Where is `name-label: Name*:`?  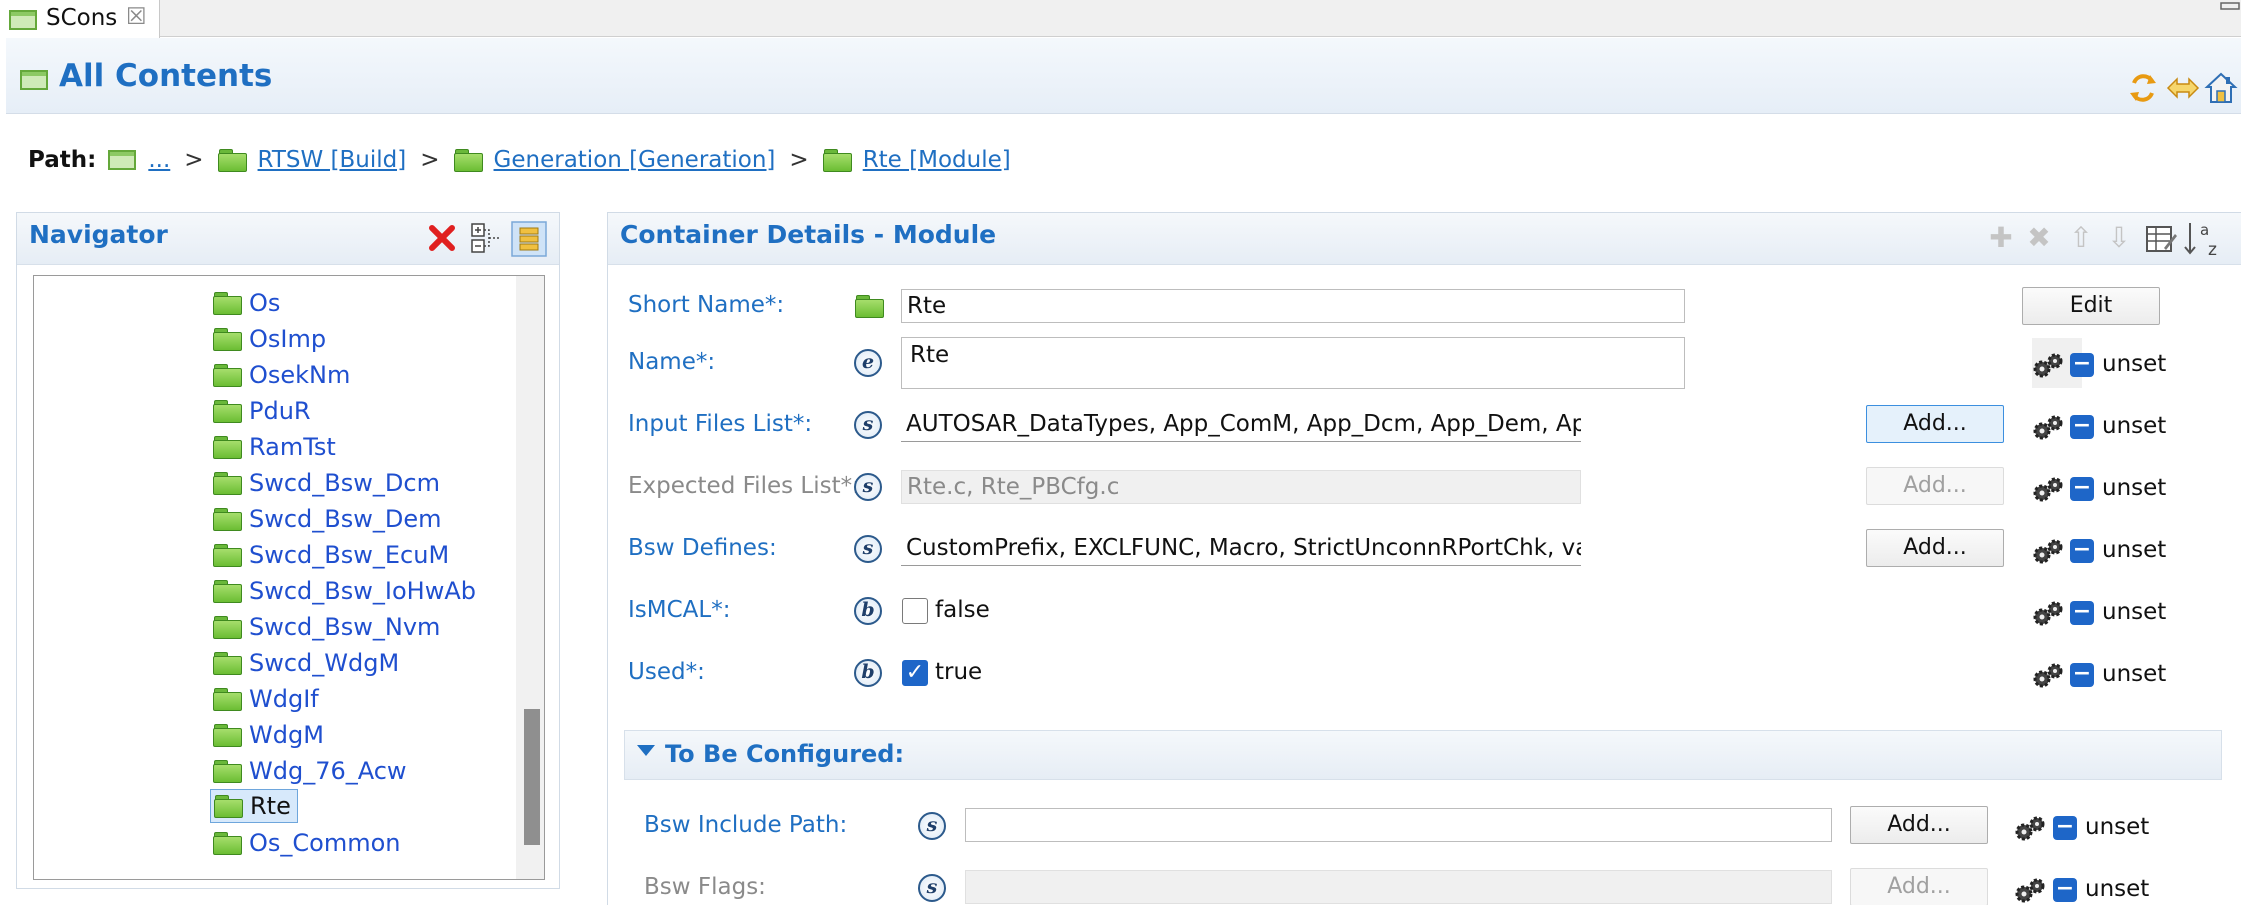
name-label: Name*: is located at coordinates (672, 362).